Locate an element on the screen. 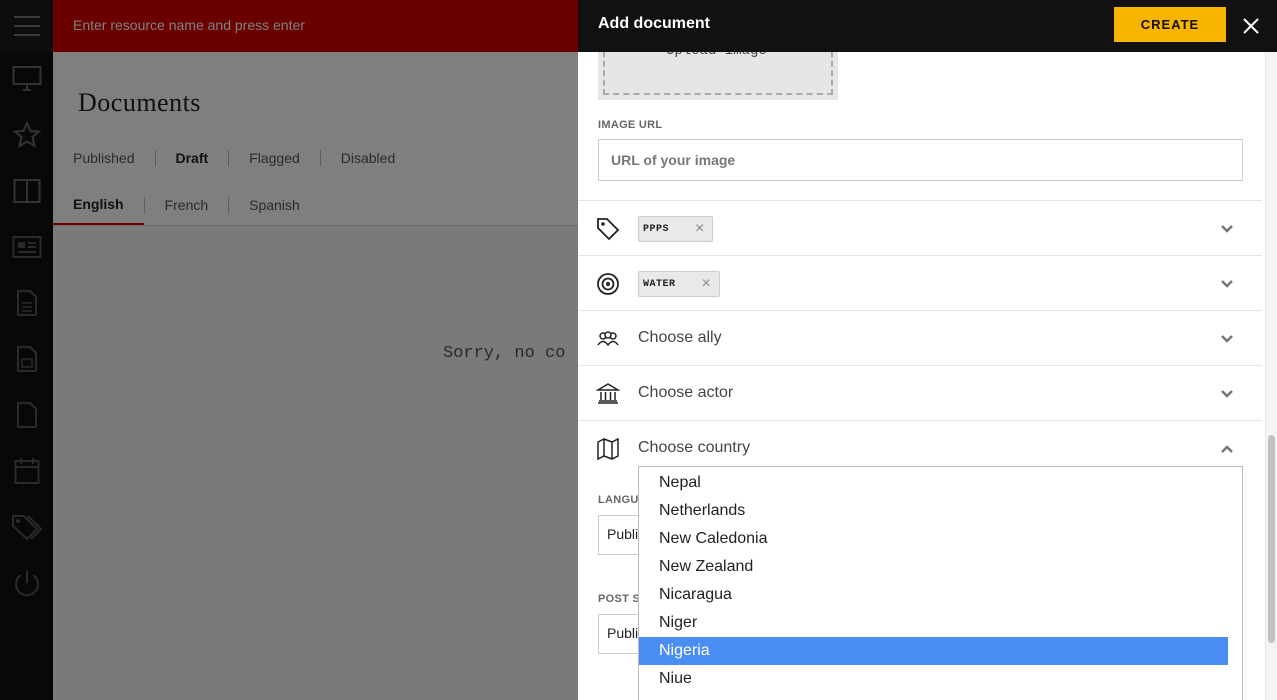 The height and width of the screenshot is (700, 1277). country-placeholder: Choose country is located at coordinates (694, 447).